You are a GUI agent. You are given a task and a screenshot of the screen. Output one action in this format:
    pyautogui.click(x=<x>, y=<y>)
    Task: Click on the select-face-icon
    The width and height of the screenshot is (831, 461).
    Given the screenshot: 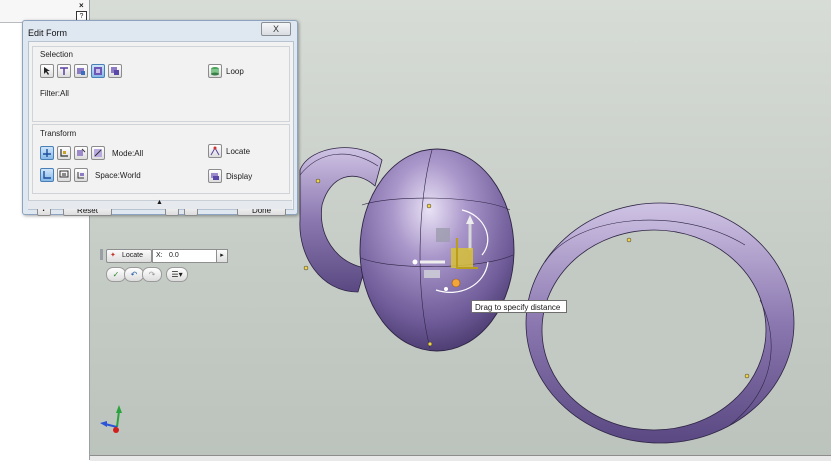 What is the action you would take?
    pyautogui.click(x=81, y=71)
    